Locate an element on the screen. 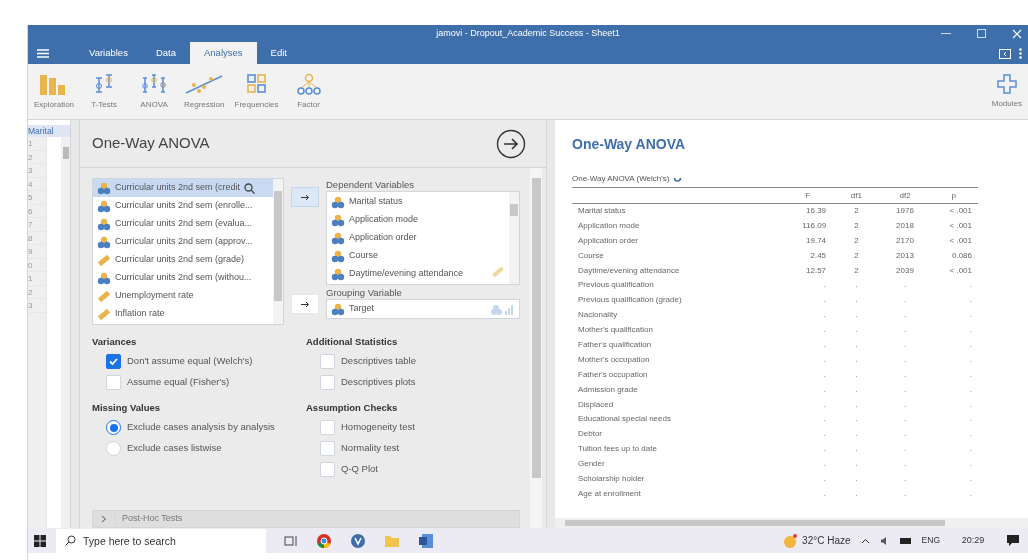 The height and width of the screenshot is (560, 1028). tab: Analyses is located at coordinates (223, 53).